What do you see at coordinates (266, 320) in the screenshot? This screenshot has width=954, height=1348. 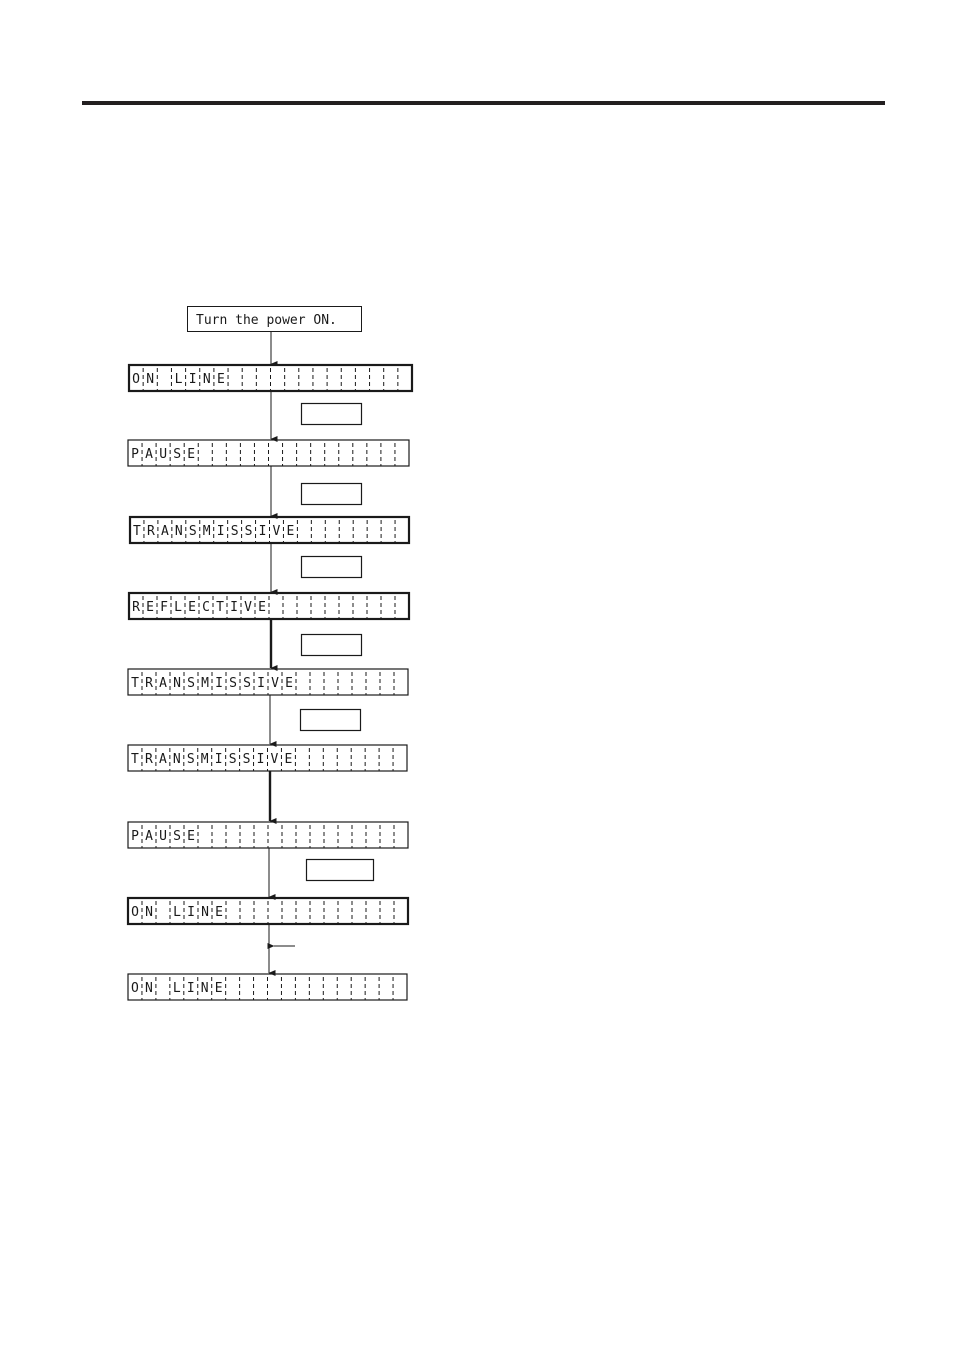 I see `start-box-label: Turn the power ON.` at bounding box center [266, 320].